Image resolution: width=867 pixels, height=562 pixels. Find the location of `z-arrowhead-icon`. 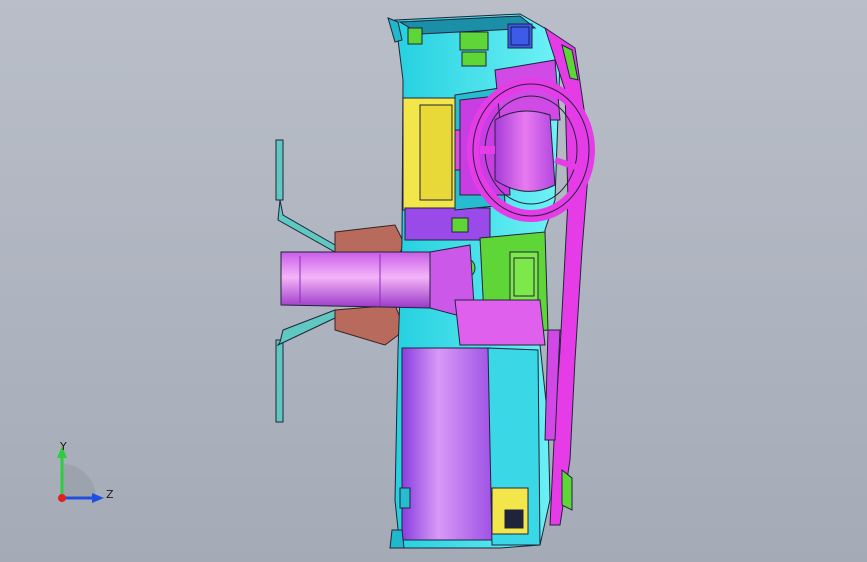

z-arrowhead-icon is located at coordinates (98, 498).